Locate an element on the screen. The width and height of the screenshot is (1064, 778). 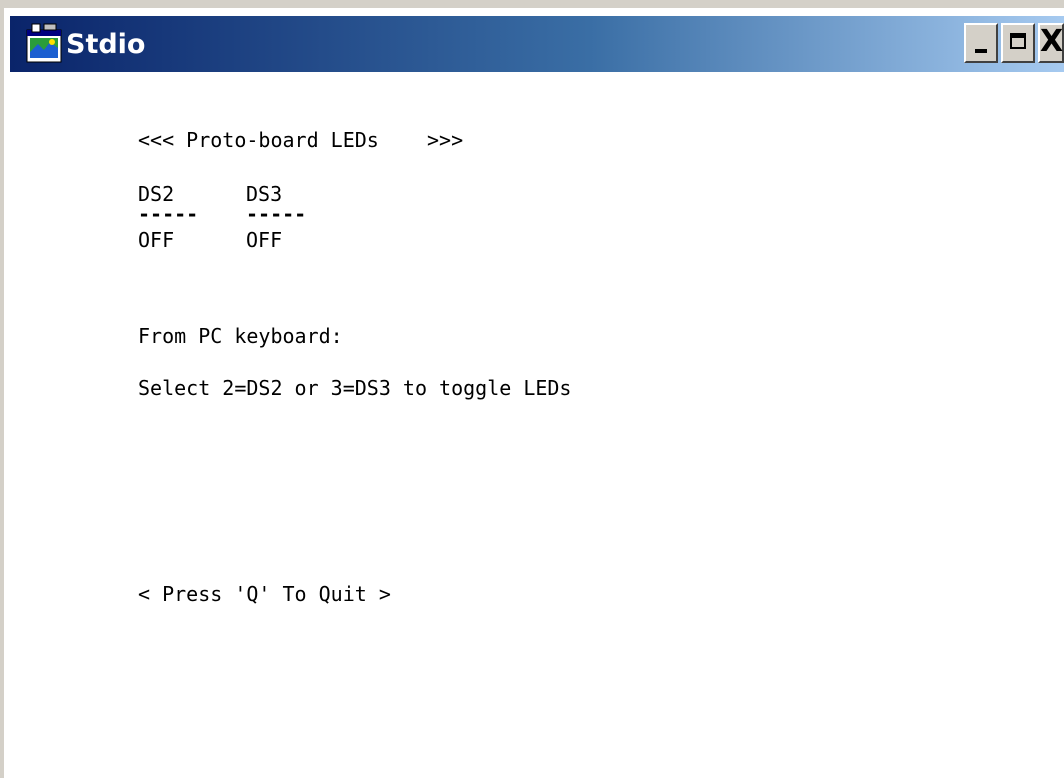
title-bar: Stdio X is located at coordinates (537, 44).